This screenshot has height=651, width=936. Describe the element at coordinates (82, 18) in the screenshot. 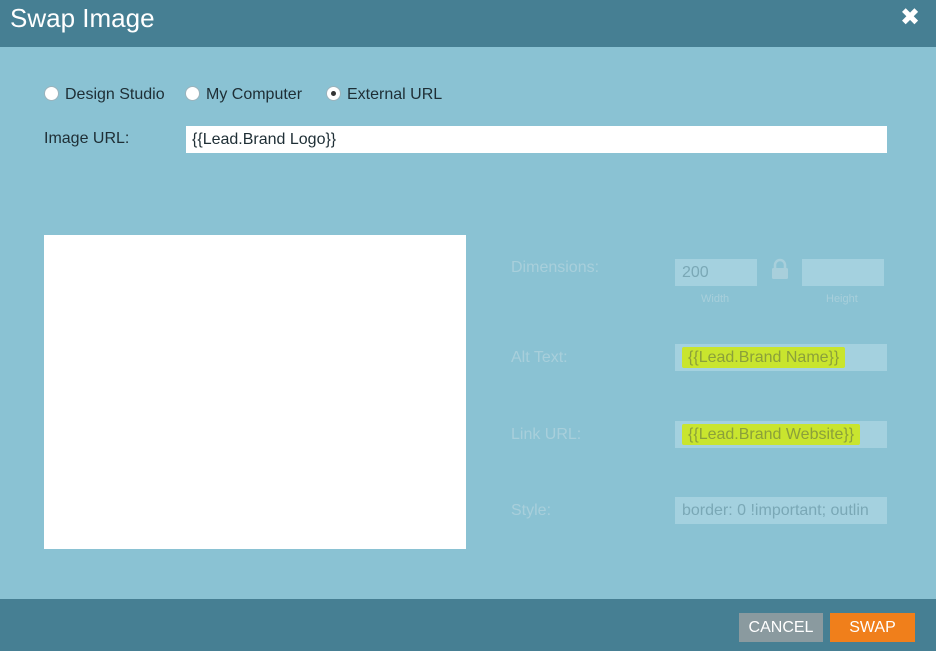

I see `dialog-title: Swap Image` at that location.